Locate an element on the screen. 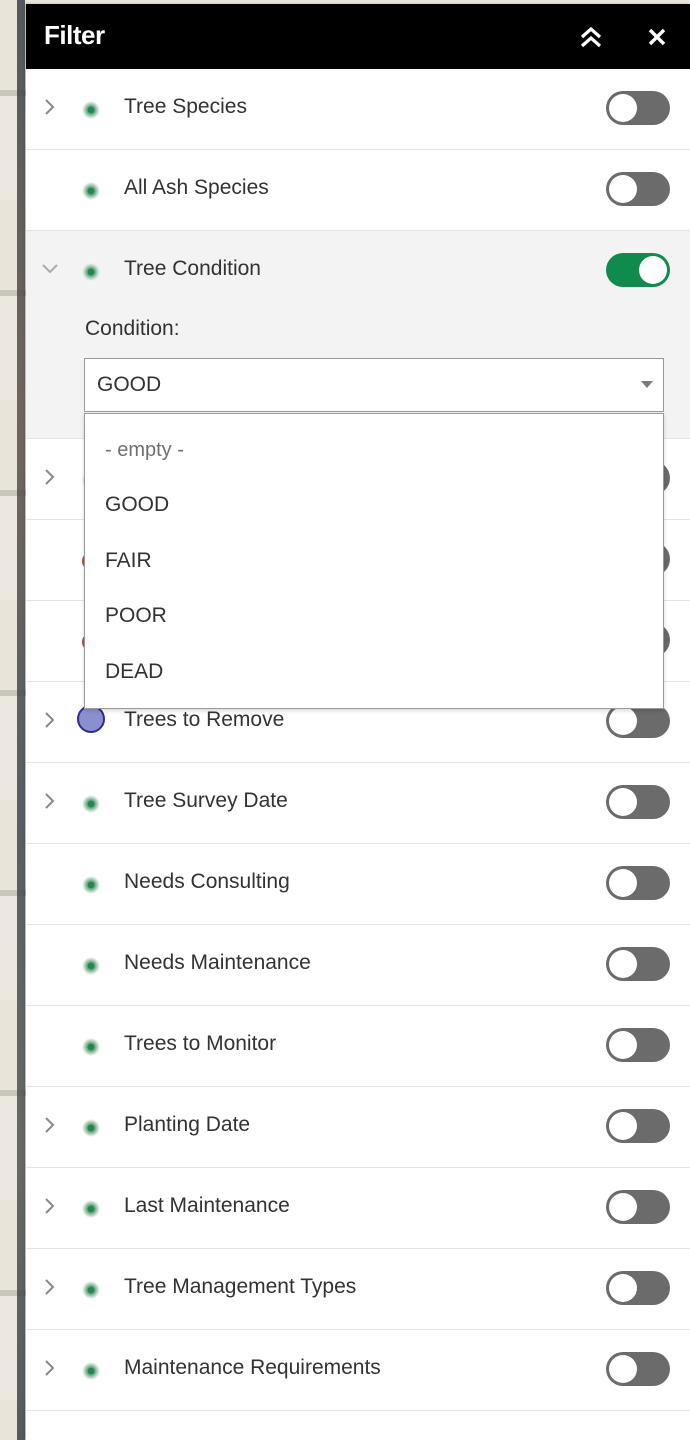  filter-label: Tree Management Types is located at coordinates (240, 1286).